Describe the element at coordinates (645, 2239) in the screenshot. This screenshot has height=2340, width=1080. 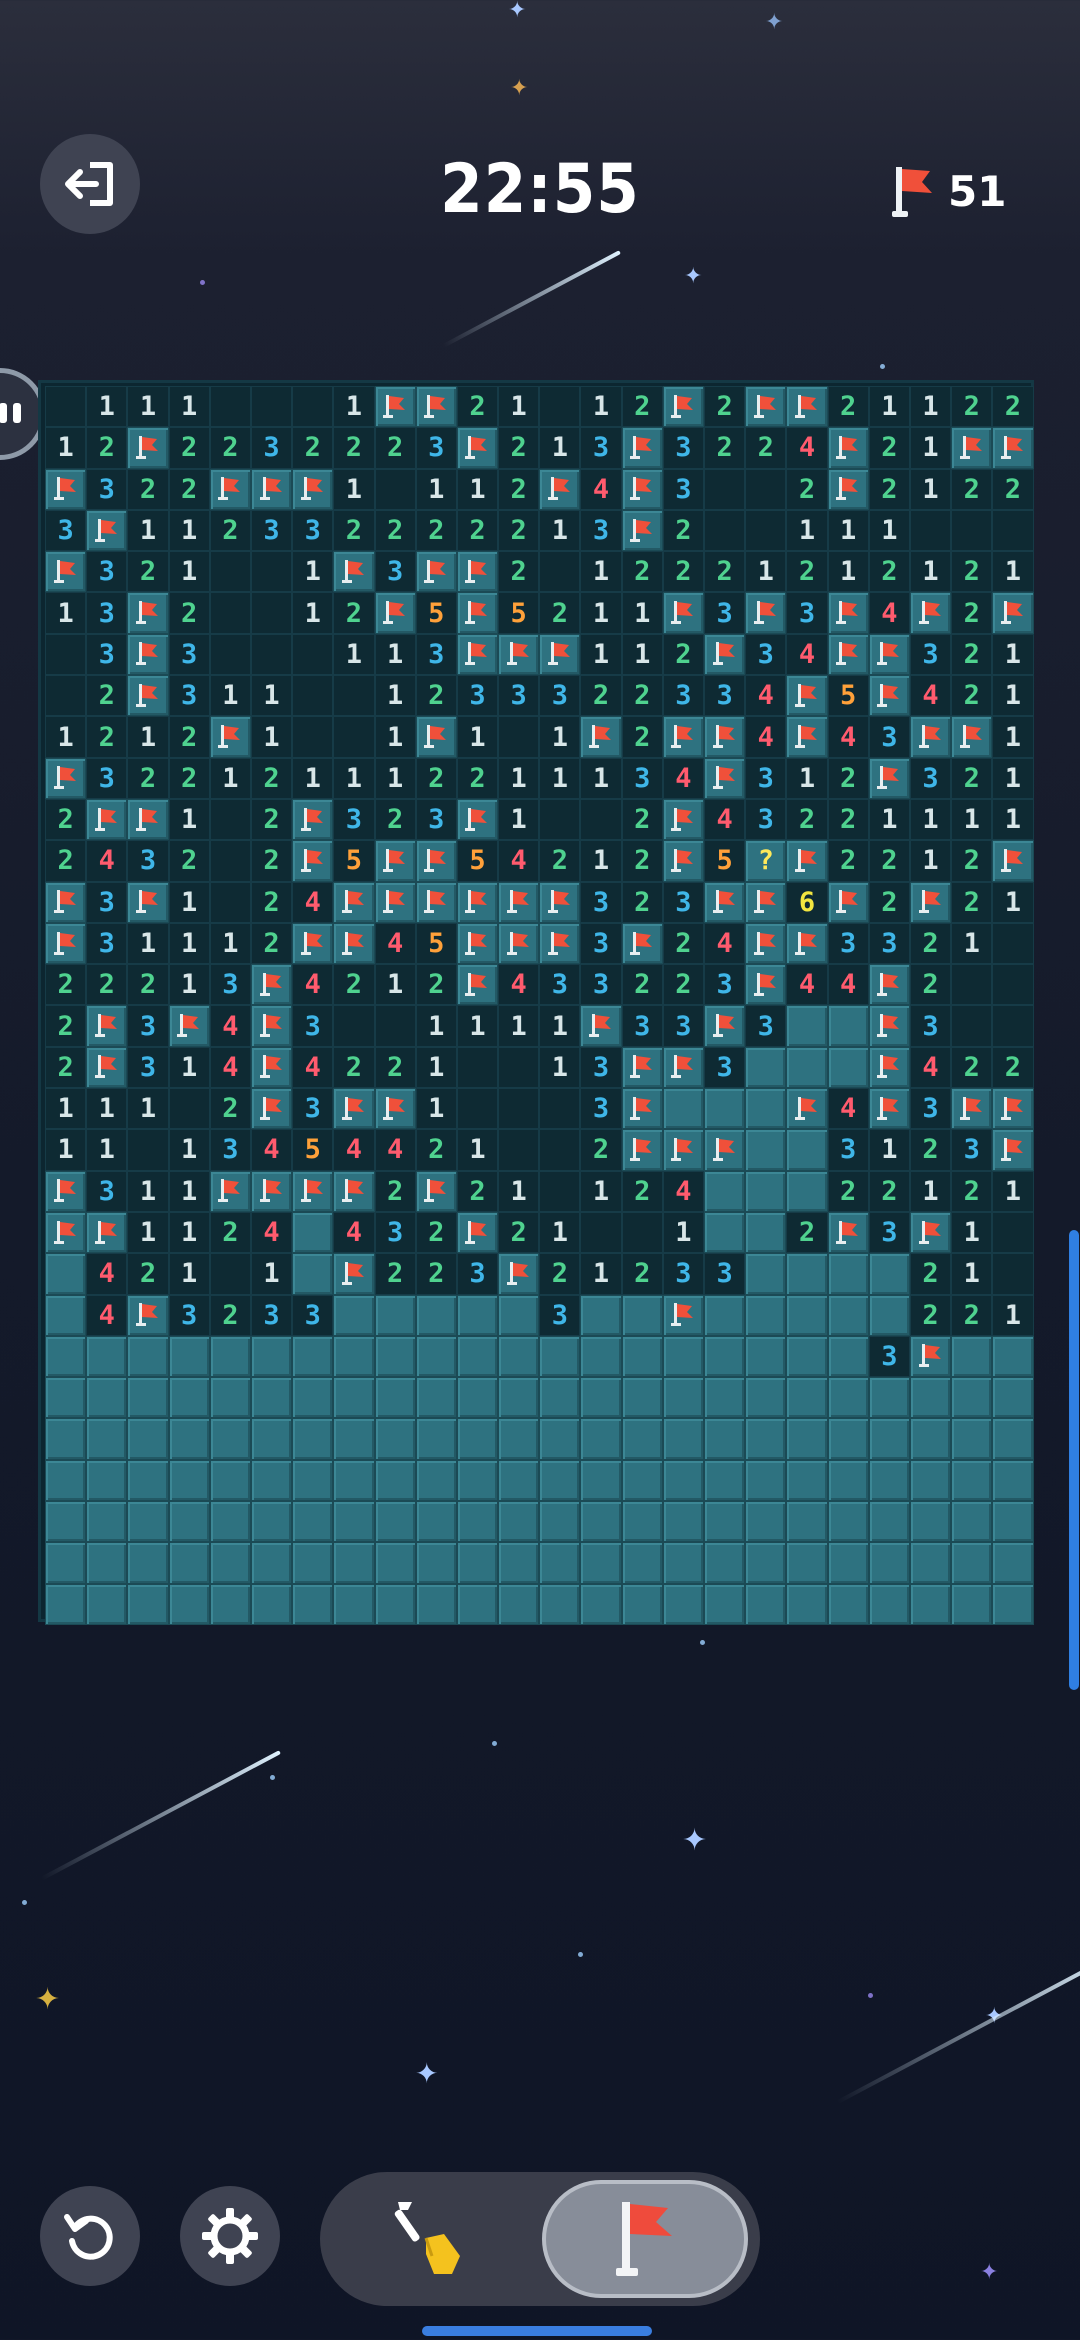
I see `flag-mode-button` at that location.